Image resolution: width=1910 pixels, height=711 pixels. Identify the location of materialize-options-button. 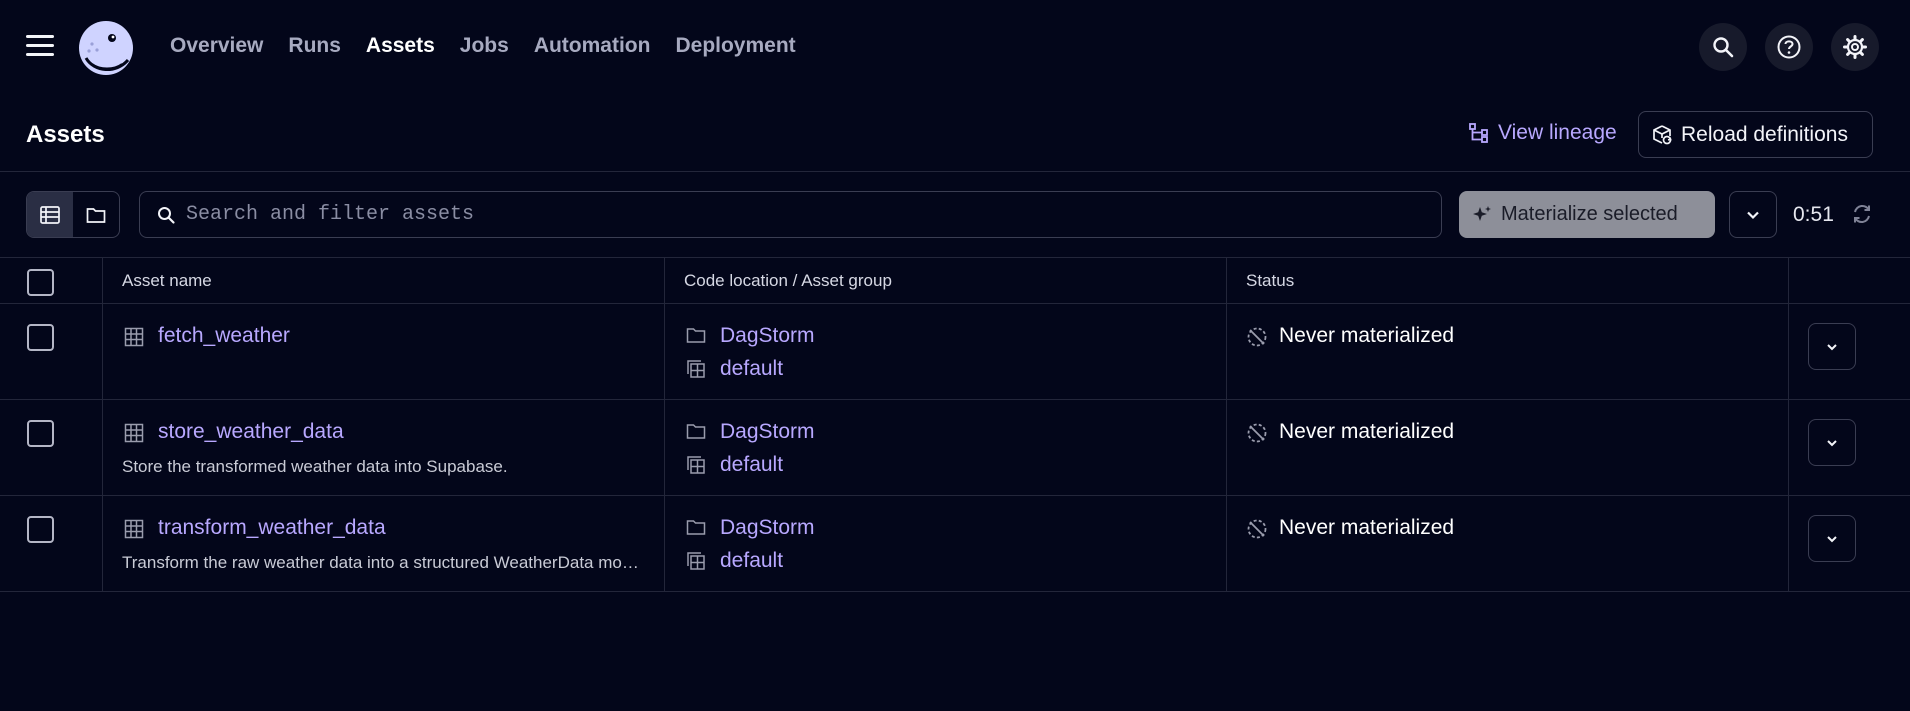
(1753, 214).